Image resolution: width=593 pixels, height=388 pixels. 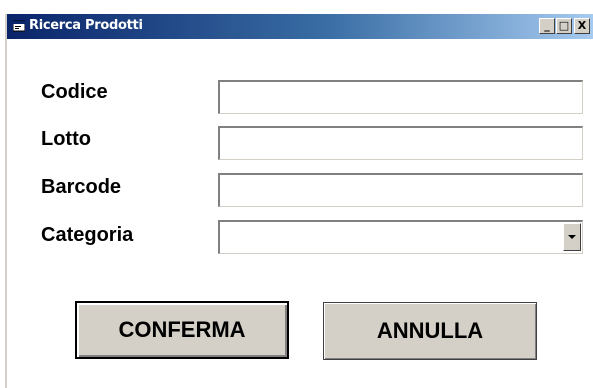 What do you see at coordinates (182, 330) in the screenshot?
I see `confirm-button: CONFERMA` at bounding box center [182, 330].